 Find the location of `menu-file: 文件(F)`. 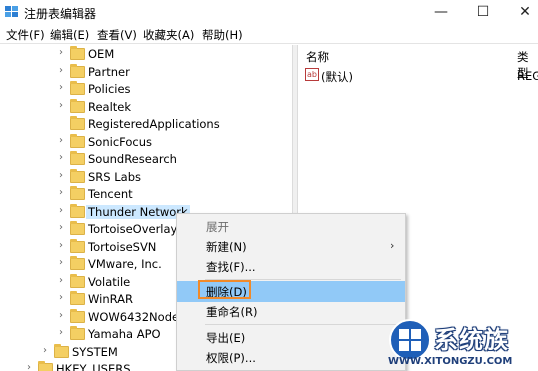

menu-file: 文件(F) is located at coordinates (25, 35).